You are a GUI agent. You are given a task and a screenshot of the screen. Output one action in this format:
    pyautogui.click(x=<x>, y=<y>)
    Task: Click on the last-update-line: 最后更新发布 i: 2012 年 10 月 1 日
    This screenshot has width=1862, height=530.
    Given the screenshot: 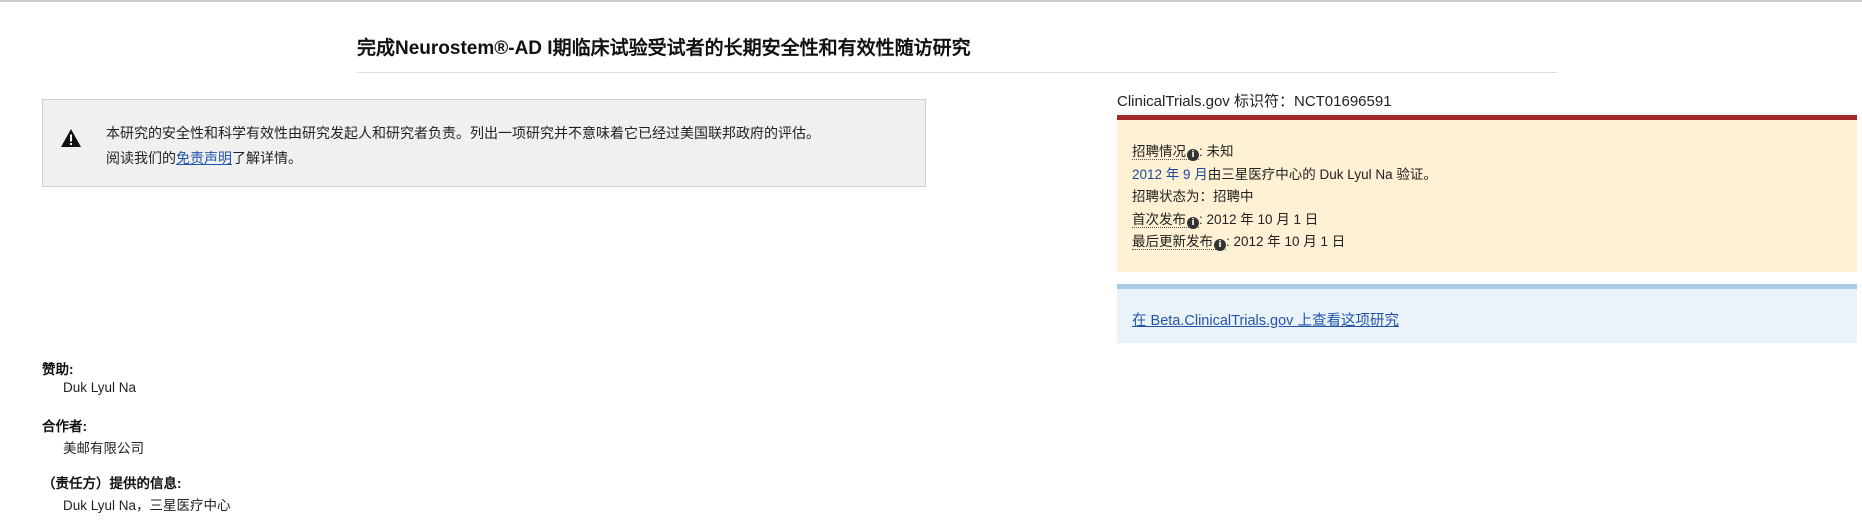 What is the action you would take?
    pyautogui.click(x=1284, y=242)
    